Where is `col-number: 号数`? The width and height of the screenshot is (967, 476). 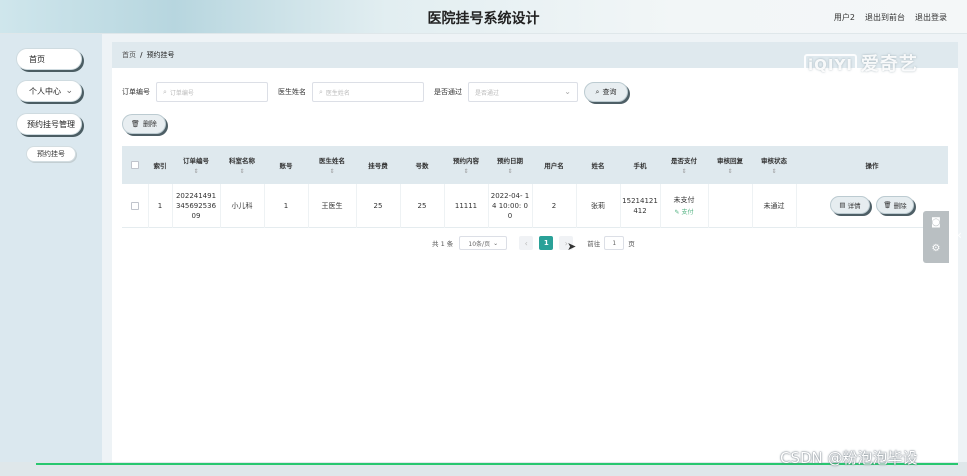
col-number: 号数 is located at coordinates (422, 165).